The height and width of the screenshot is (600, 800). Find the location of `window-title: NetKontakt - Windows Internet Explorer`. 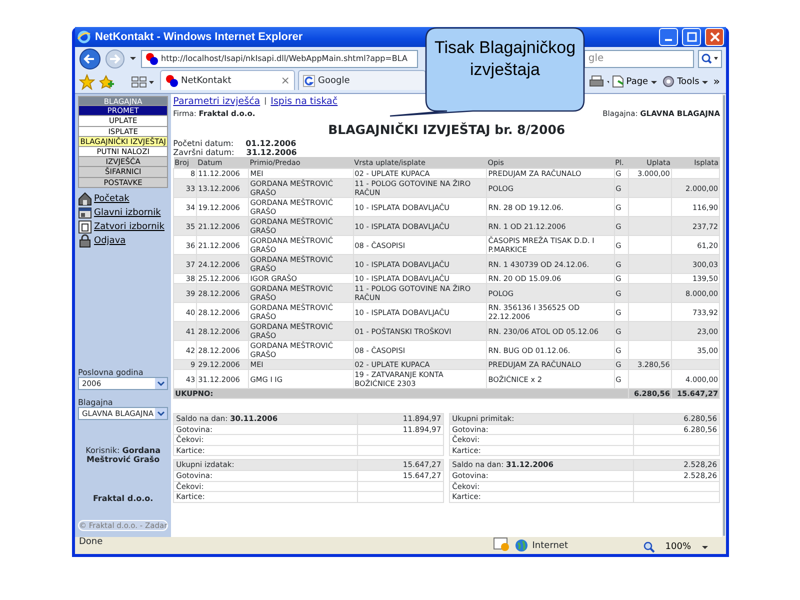

window-title: NetKontakt - Windows Internet Explorer is located at coordinates (199, 37).